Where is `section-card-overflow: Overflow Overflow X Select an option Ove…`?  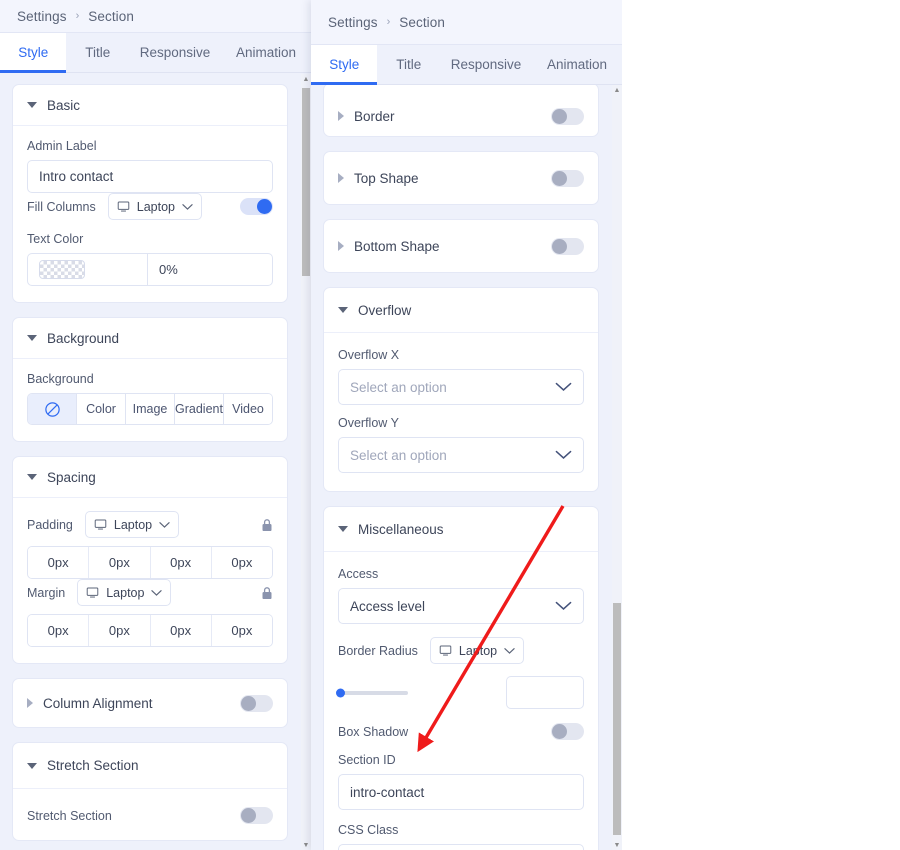 section-card-overflow: Overflow Overflow X Select an option Ove… is located at coordinates (461, 389).